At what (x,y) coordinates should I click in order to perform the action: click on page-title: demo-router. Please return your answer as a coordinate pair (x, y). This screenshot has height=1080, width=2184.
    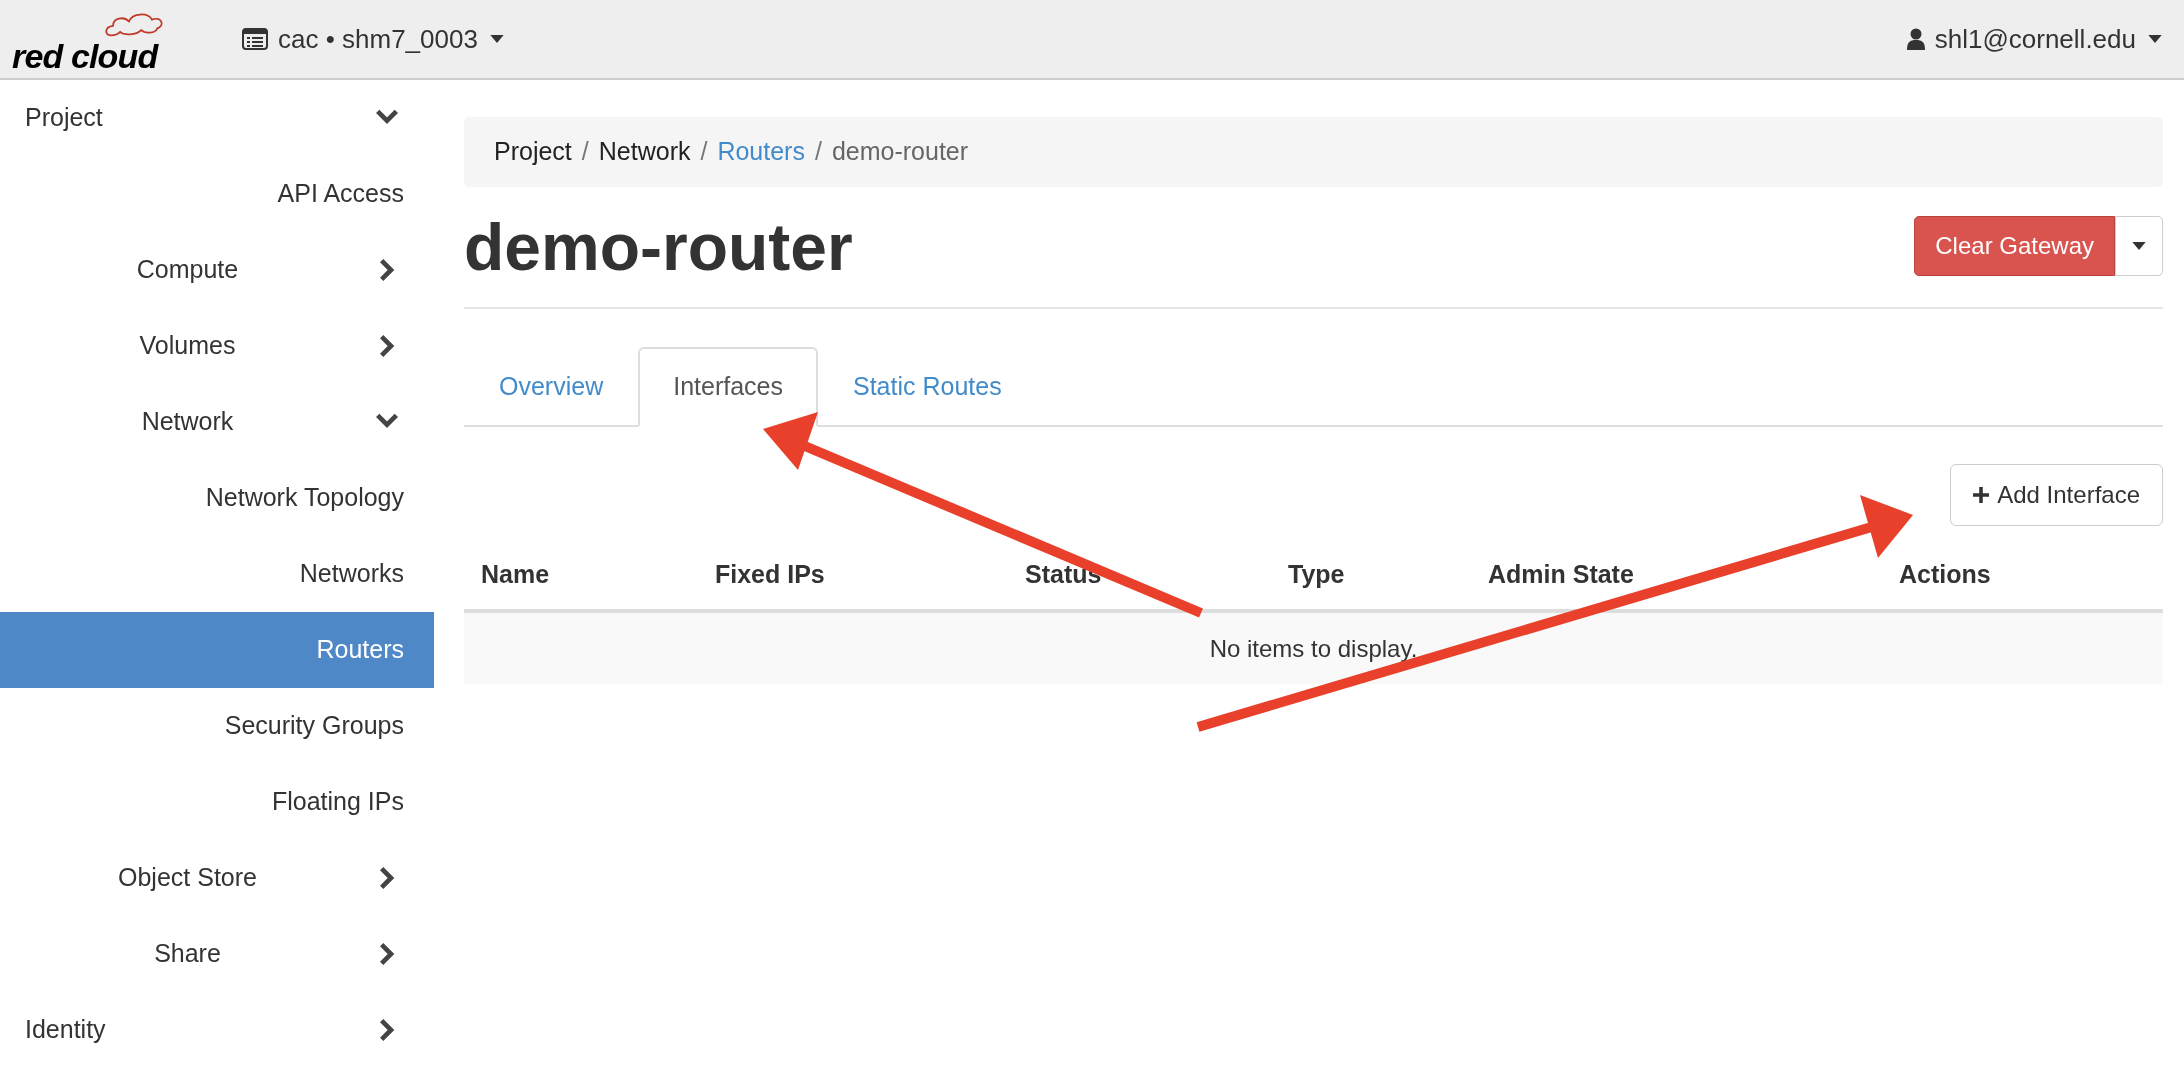
    Looking at the image, I should click on (658, 247).